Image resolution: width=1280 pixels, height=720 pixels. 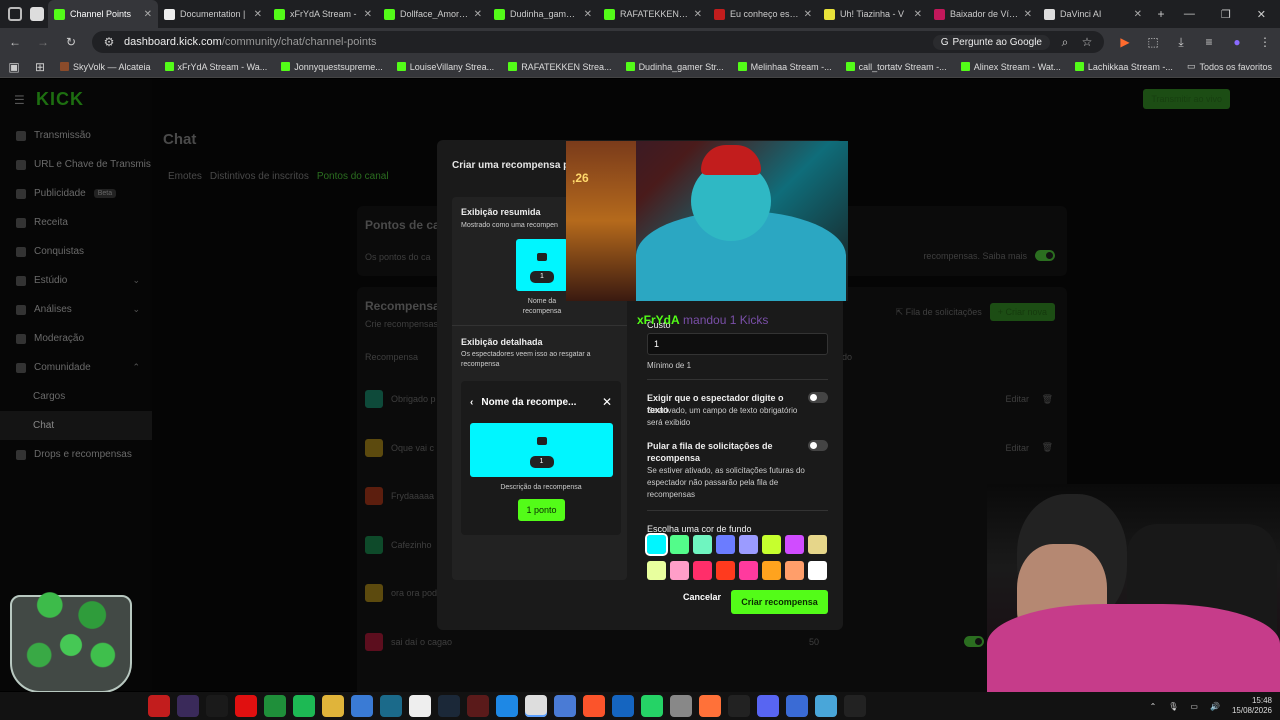 What do you see at coordinates (1237, 42) in the screenshot?
I see `profile-avatar-icon: ●` at bounding box center [1237, 42].